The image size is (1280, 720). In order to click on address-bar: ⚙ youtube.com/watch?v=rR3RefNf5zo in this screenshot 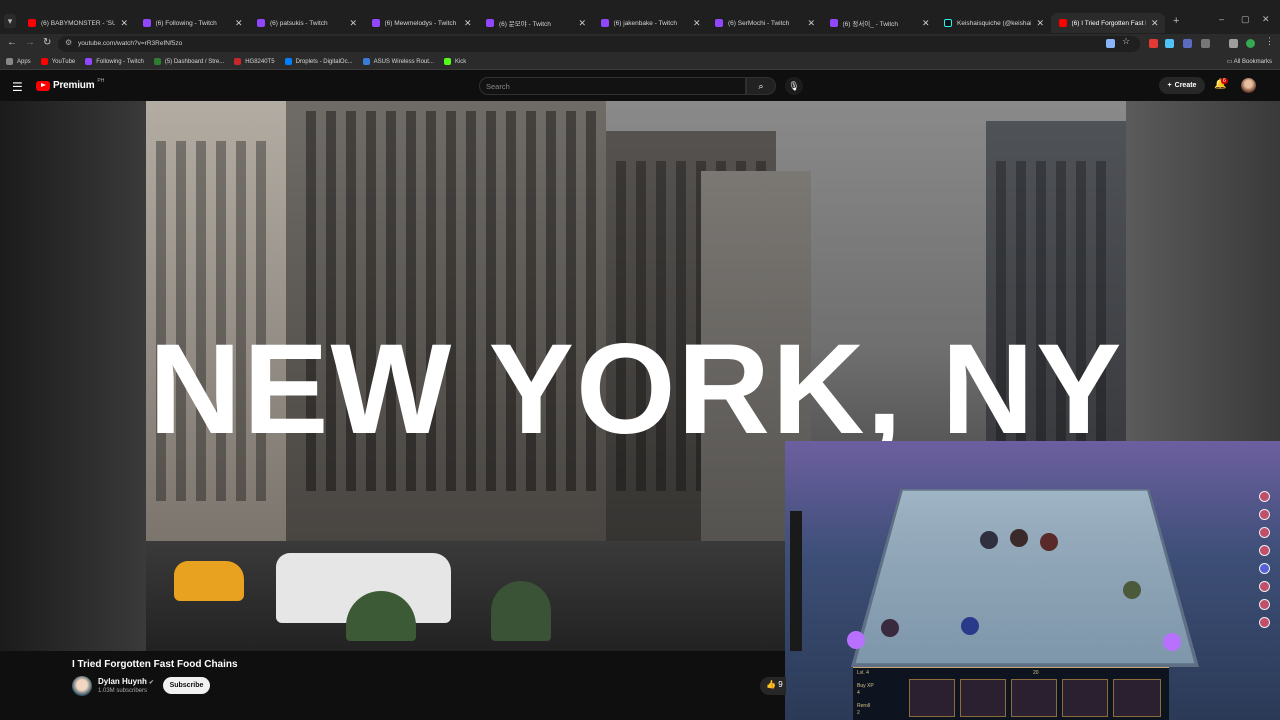, I will do `click(599, 44)`.